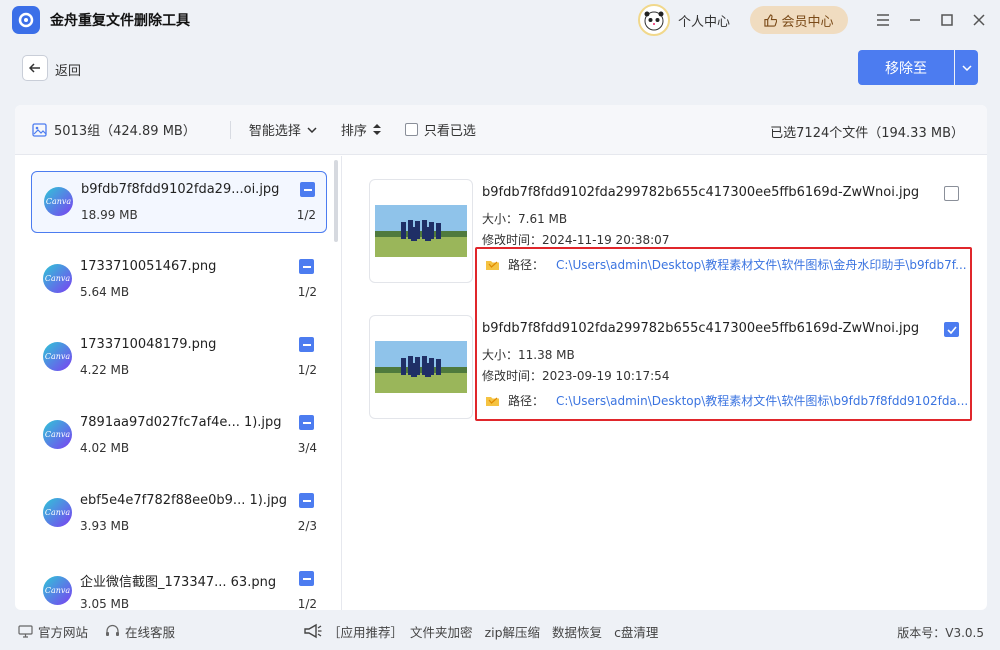  Describe the element at coordinates (807, 22) in the screenshot. I see `vip-center-label: 会员中心` at that location.